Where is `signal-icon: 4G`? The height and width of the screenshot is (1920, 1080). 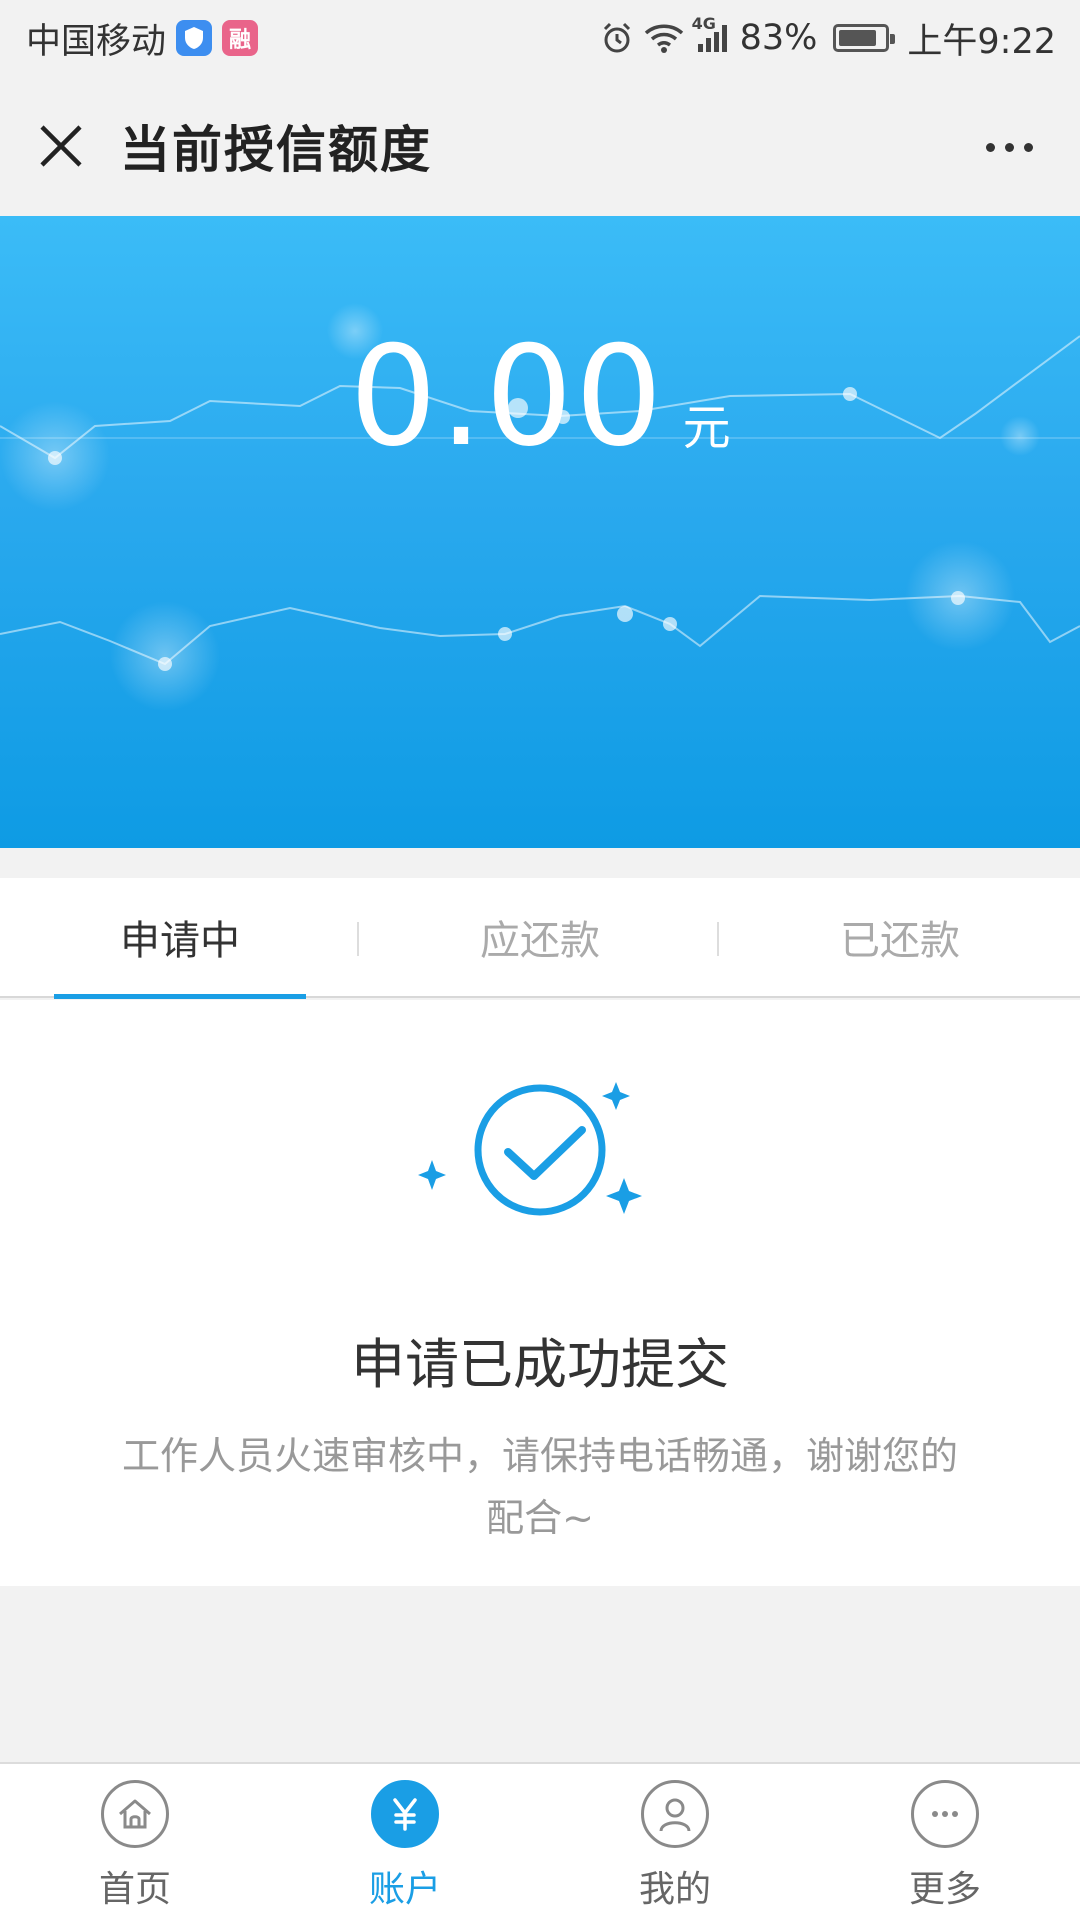 signal-icon: 4G is located at coordinates (711, 34).